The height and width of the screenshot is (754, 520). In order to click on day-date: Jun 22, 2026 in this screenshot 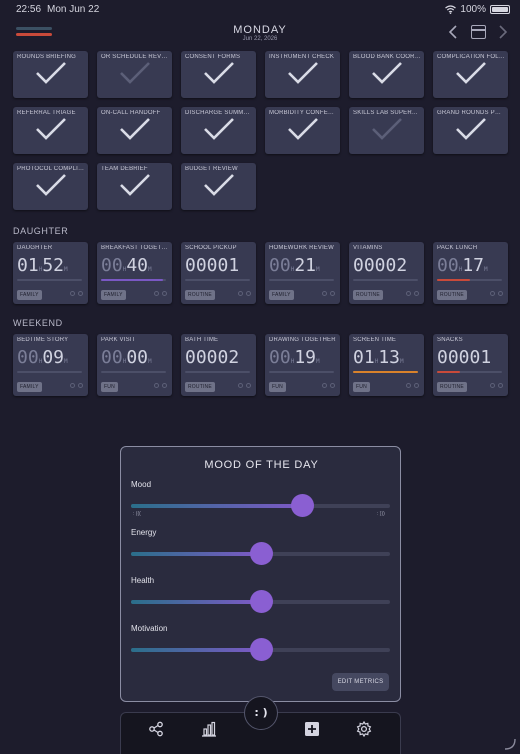, I will do `click(260, 39)`.